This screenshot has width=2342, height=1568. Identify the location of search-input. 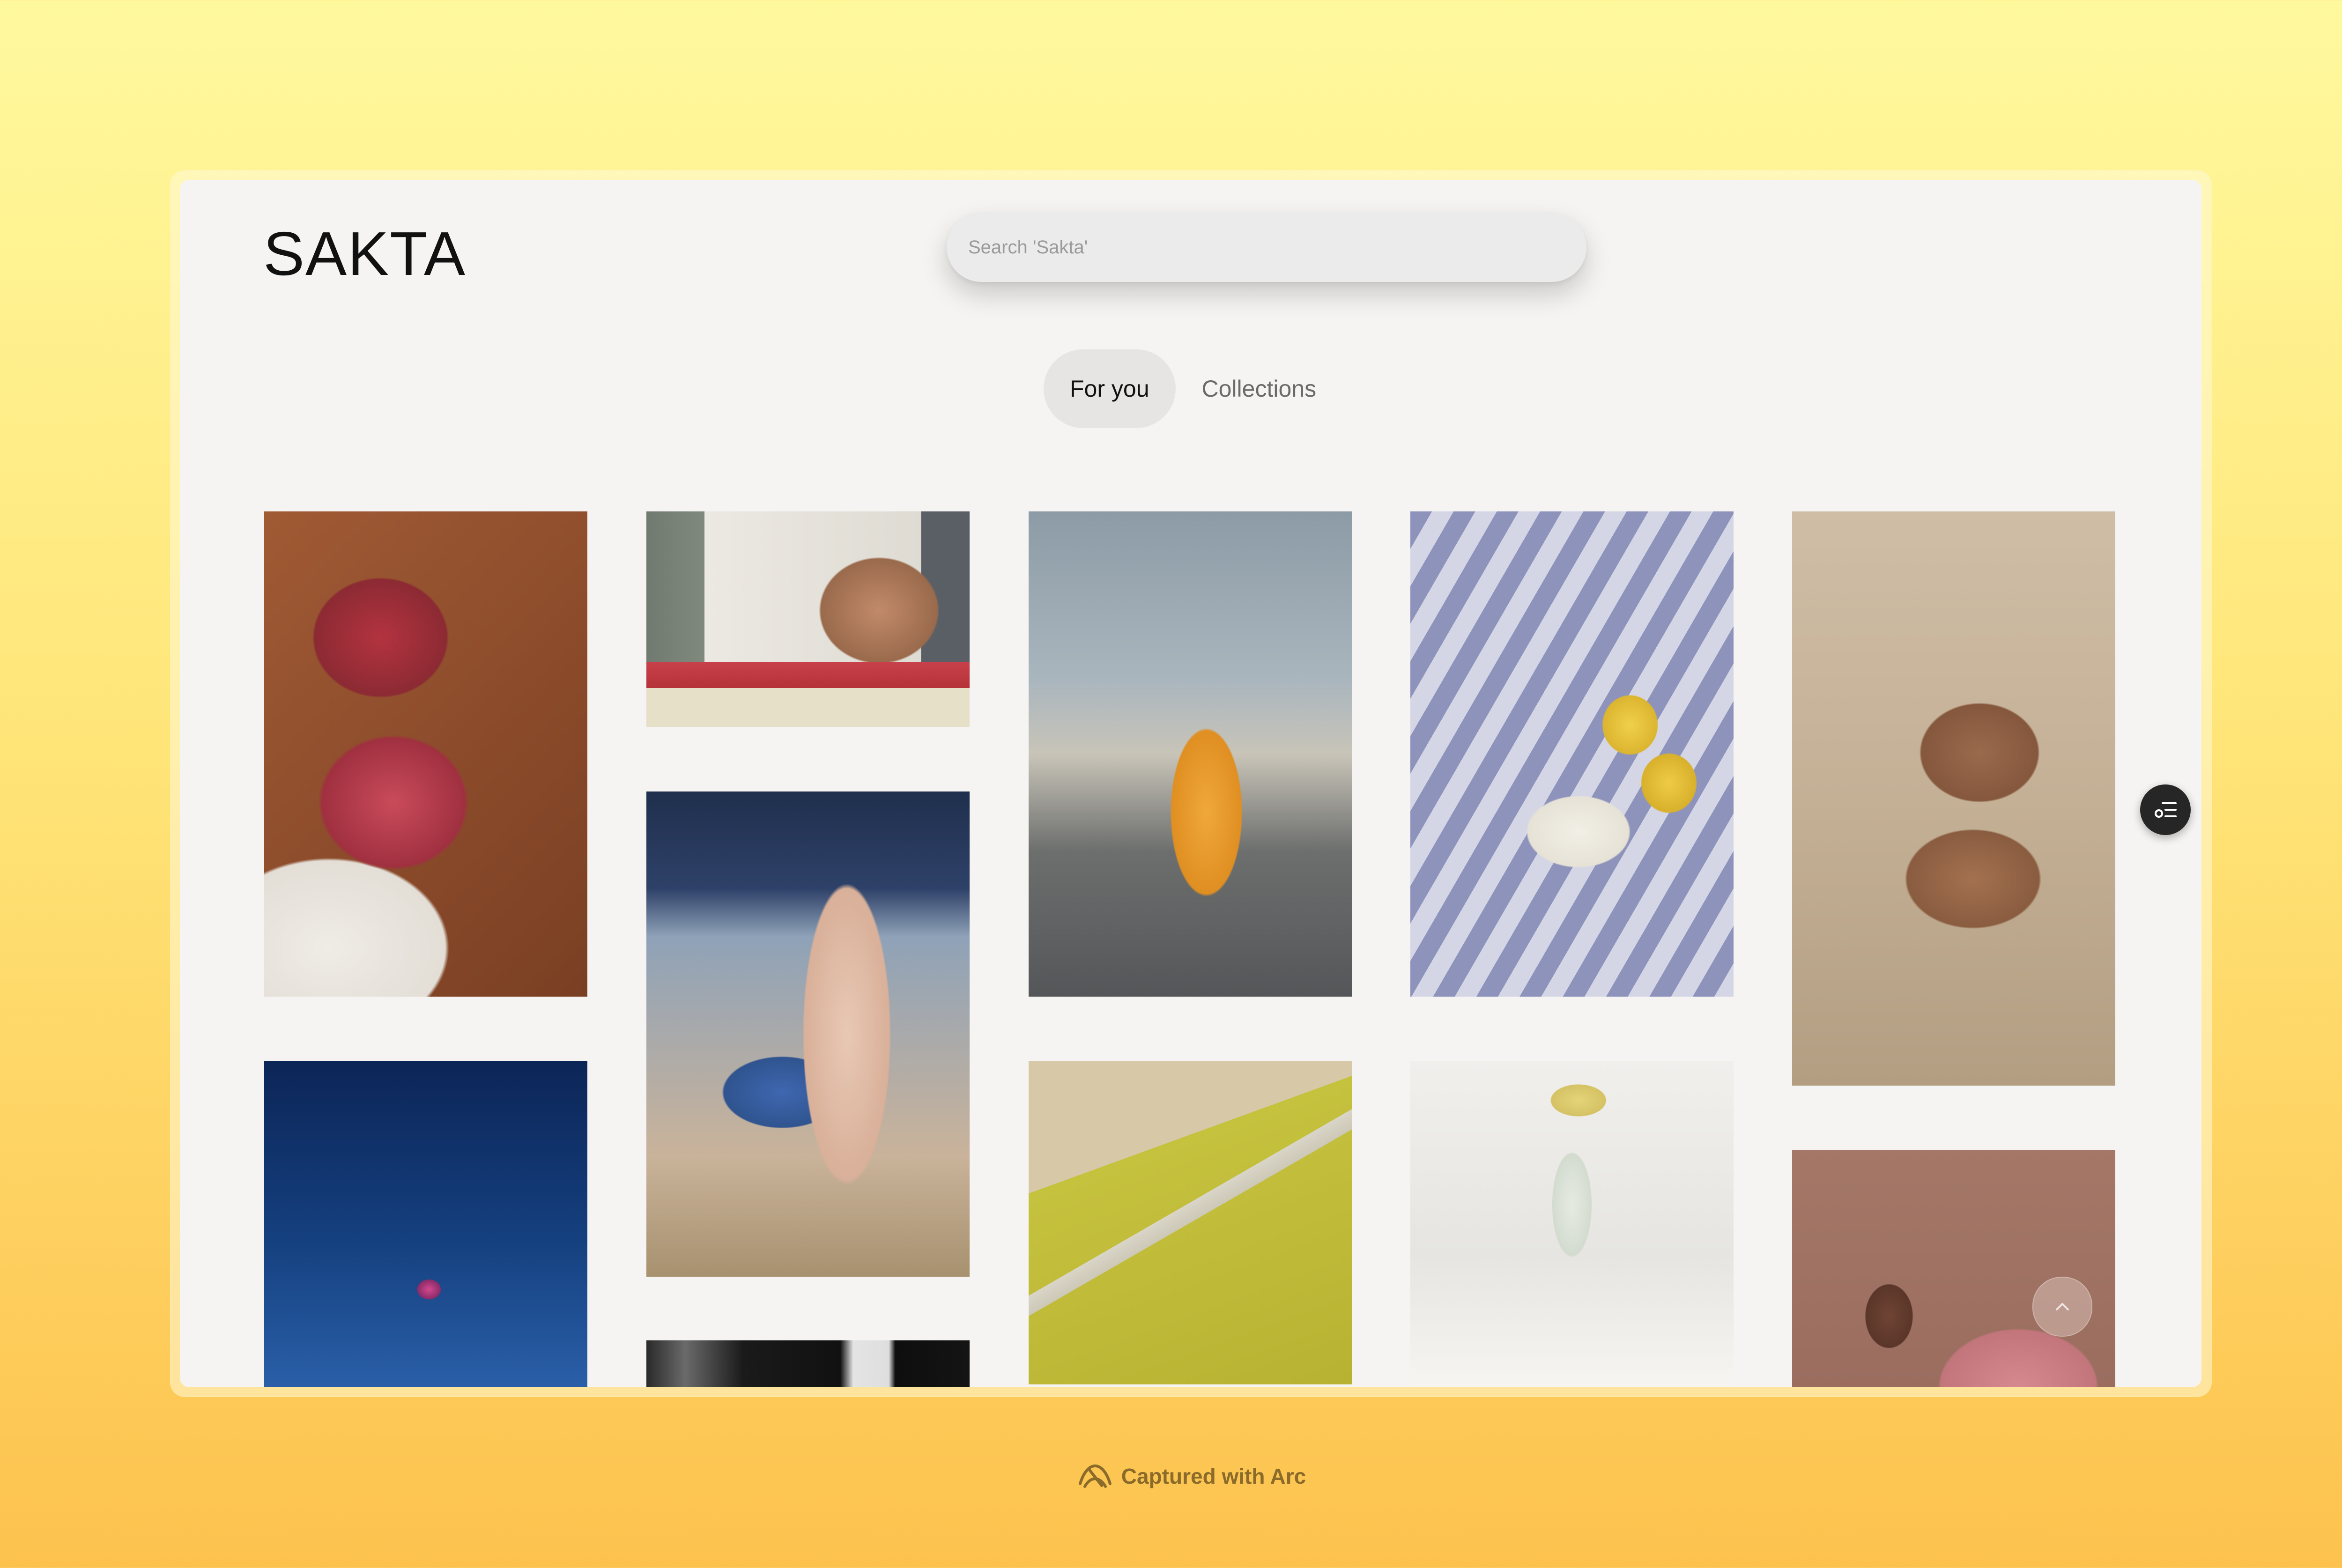
(1266, 247).